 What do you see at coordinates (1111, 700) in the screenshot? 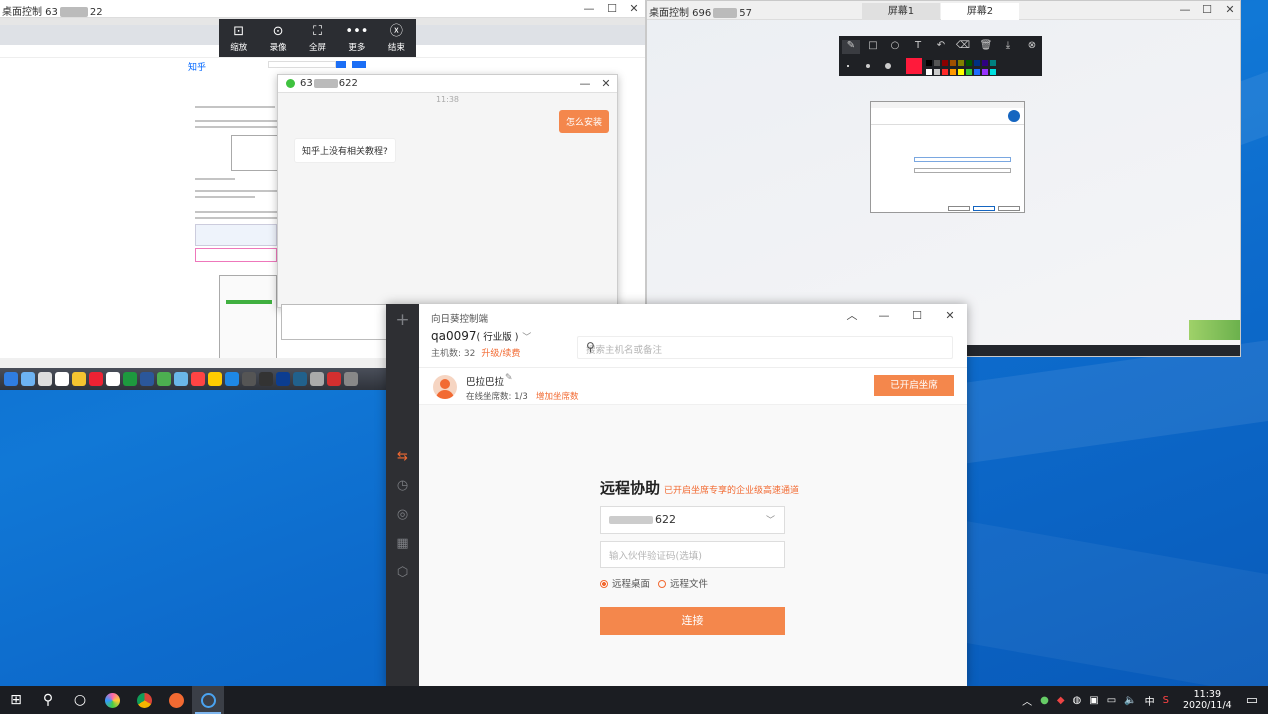
I see `network-icon: ▭` at bounding box center [1111, 700].